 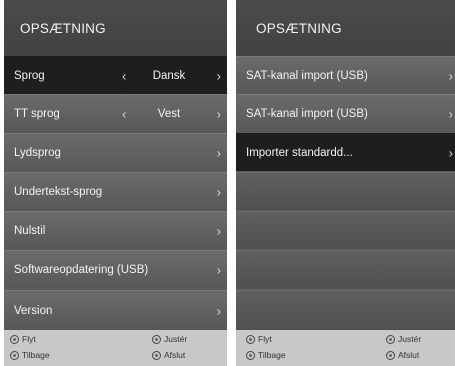 What do you see at coordinates (169, 113) in the screenshot?
I see `menu-item-value: Vest` at bounding box center [169, 113].